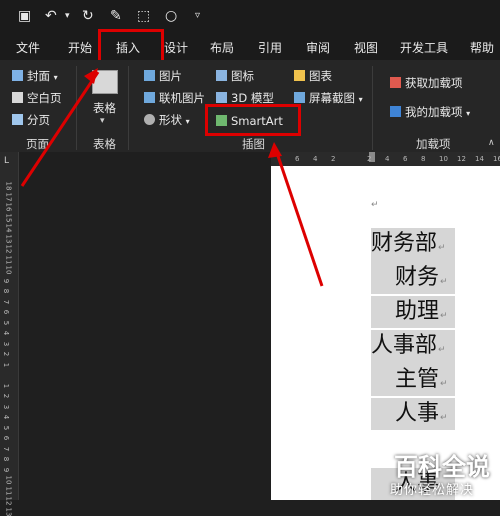  Describe the element at coordinates (442, 467) in the screenshot. I see `watermark-logo: 百科全说` at that location.